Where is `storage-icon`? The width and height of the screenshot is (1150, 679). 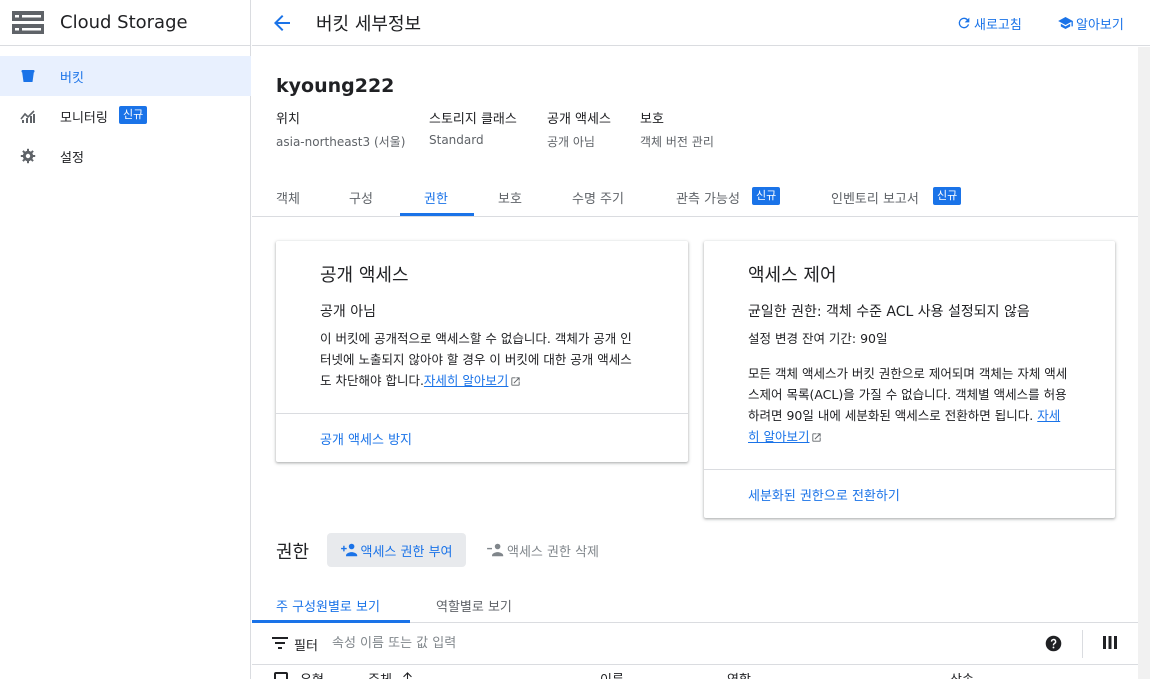 storage-icon is located at coordinates (28, 22).